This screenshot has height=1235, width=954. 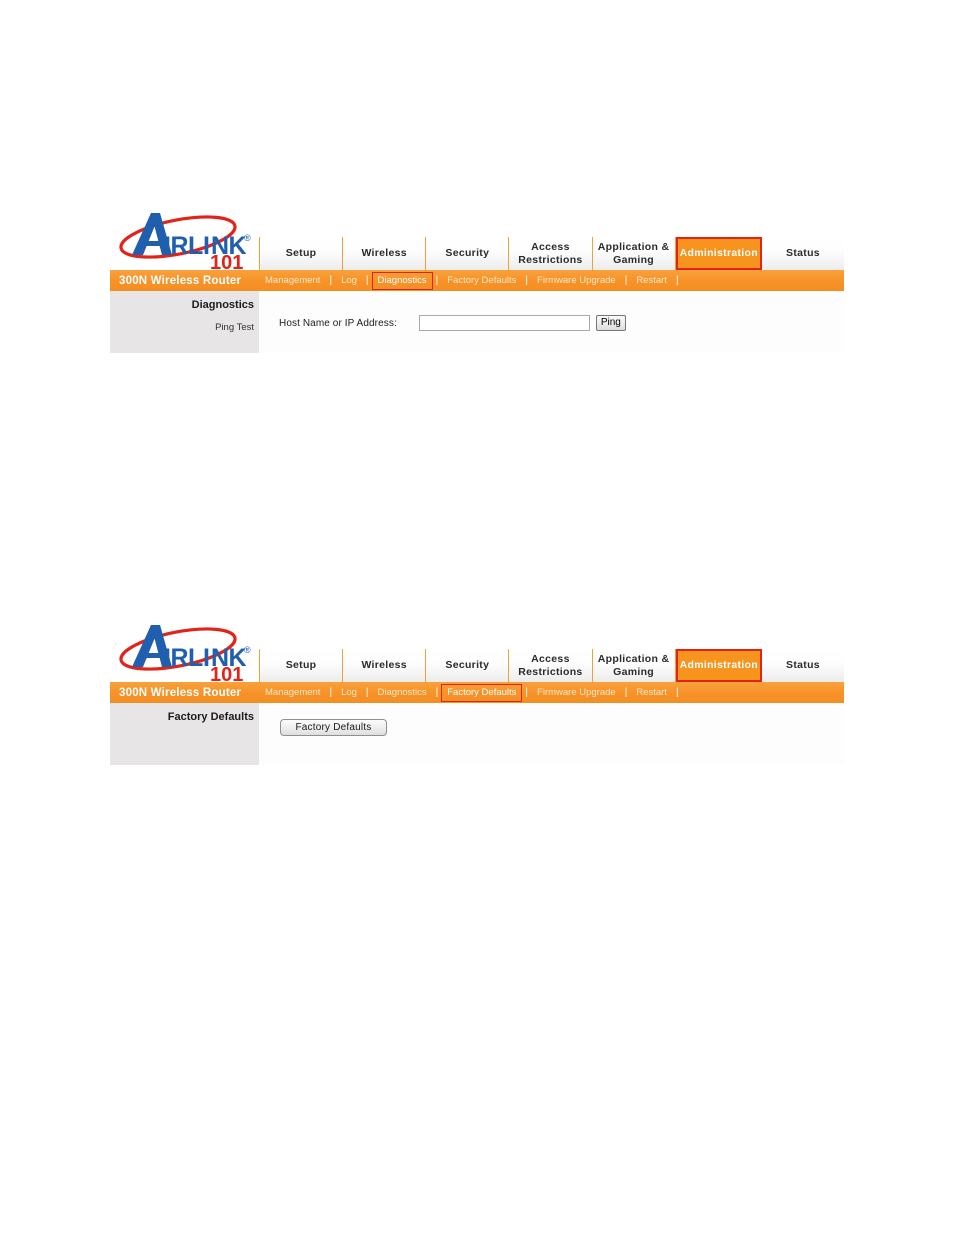 I want to click on host-name-input, so click(x=504, y=323).